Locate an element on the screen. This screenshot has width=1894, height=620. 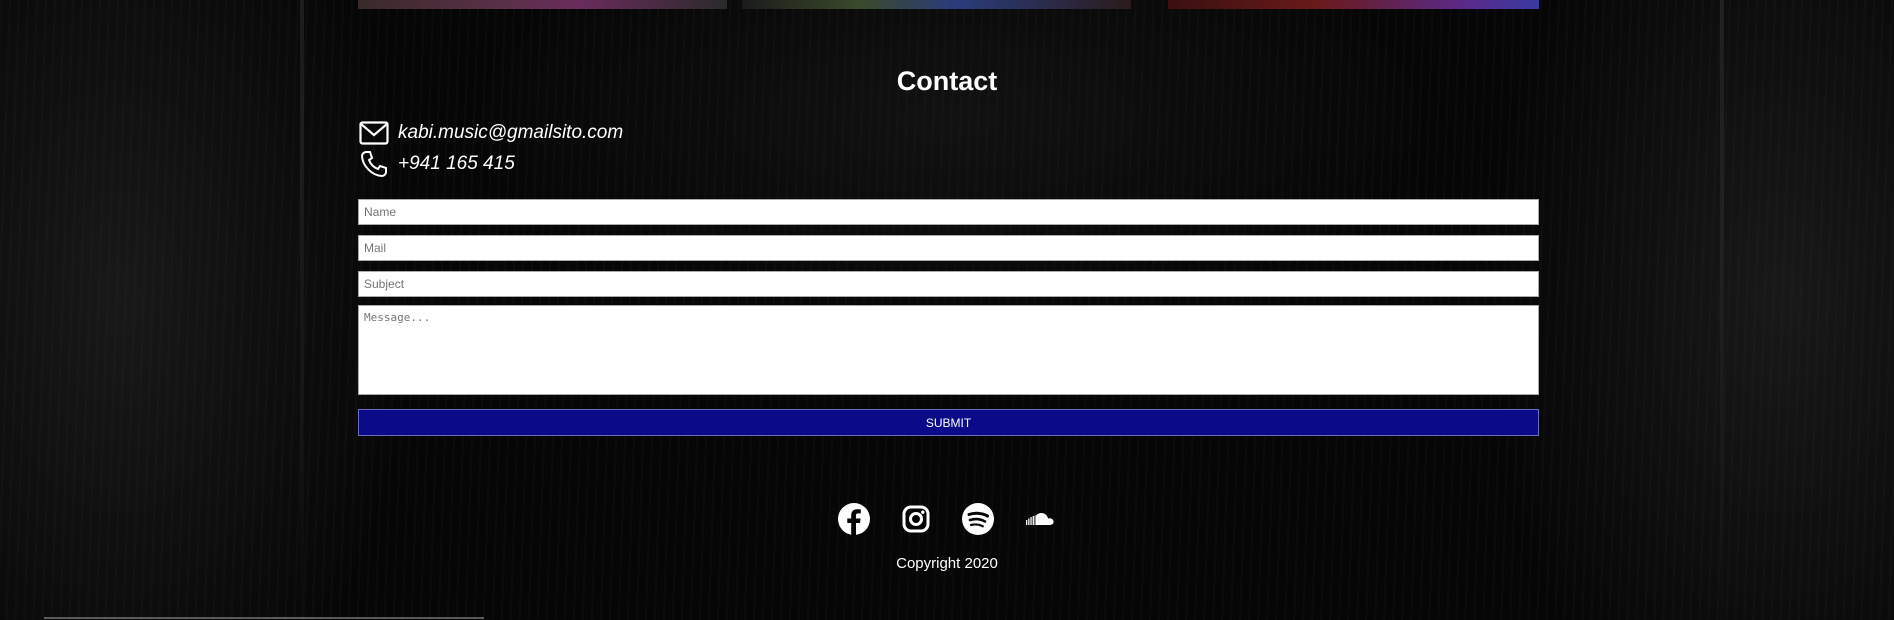
phone-row: +941 165 415 is located at coordinates (436, 164).